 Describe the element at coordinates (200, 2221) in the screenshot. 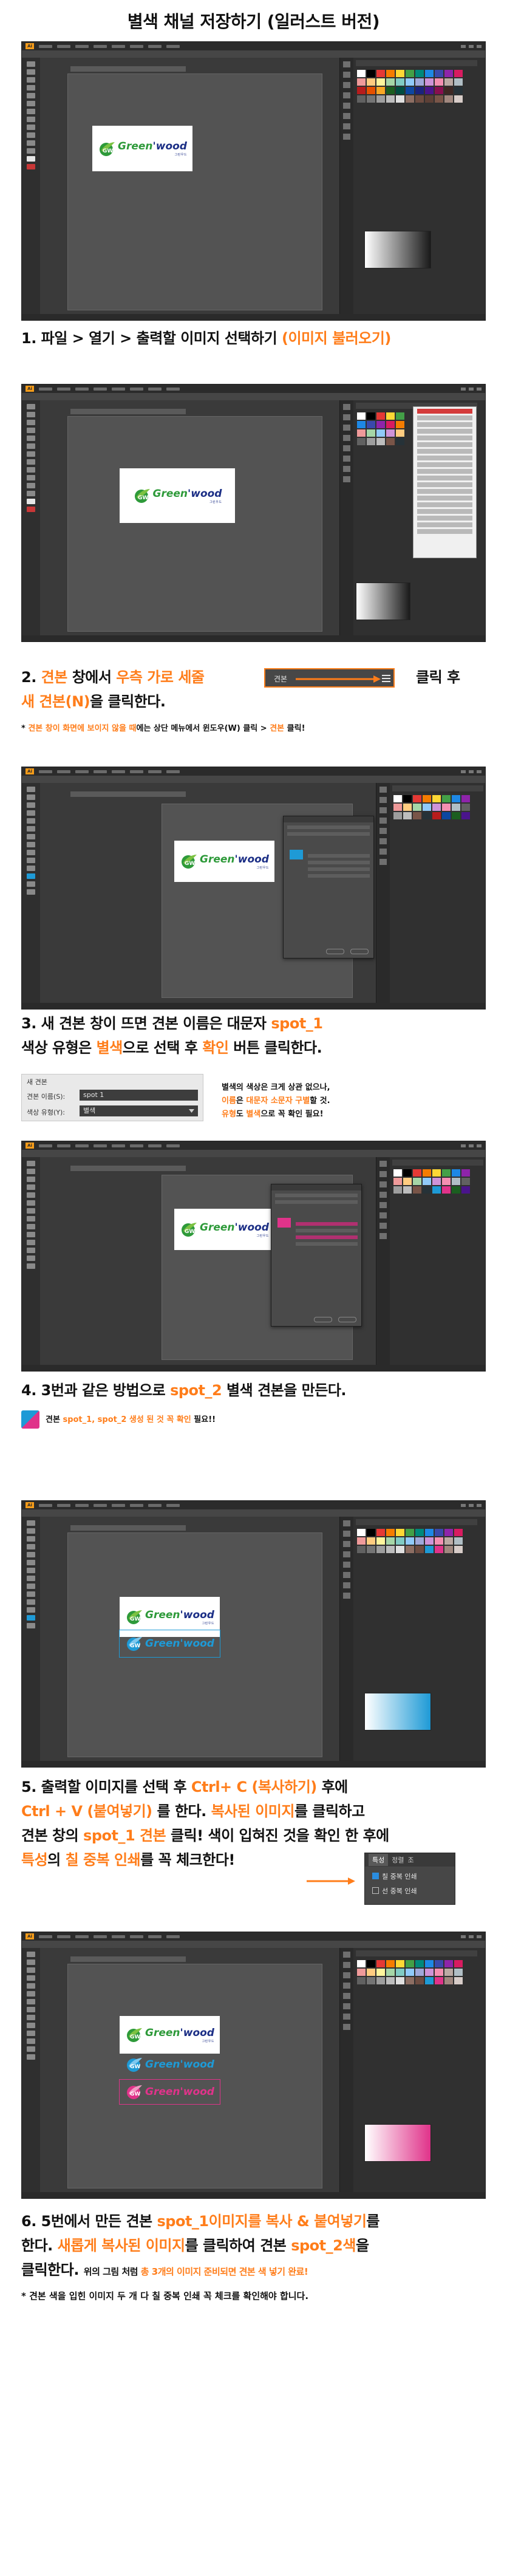

I see `step6-caption-line1: 6. 5번에서 만든 견본 spot_1이미지를 복사 & 붙여넣기를` at that location.